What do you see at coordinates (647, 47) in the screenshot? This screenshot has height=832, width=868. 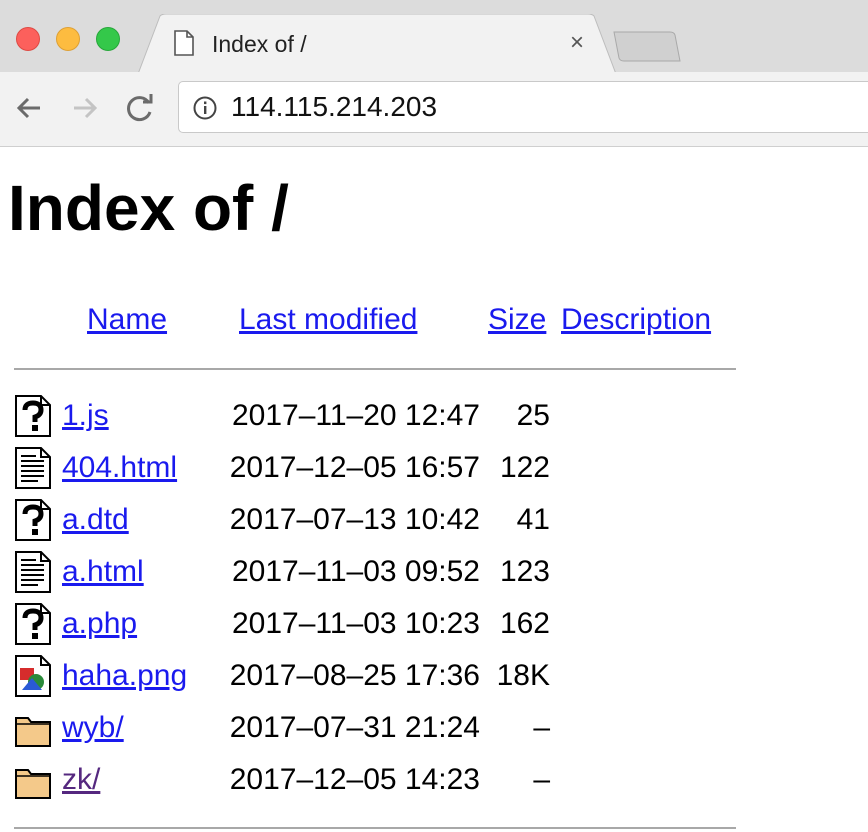 I see `new-tab-button` at bounding box center [647, 47].